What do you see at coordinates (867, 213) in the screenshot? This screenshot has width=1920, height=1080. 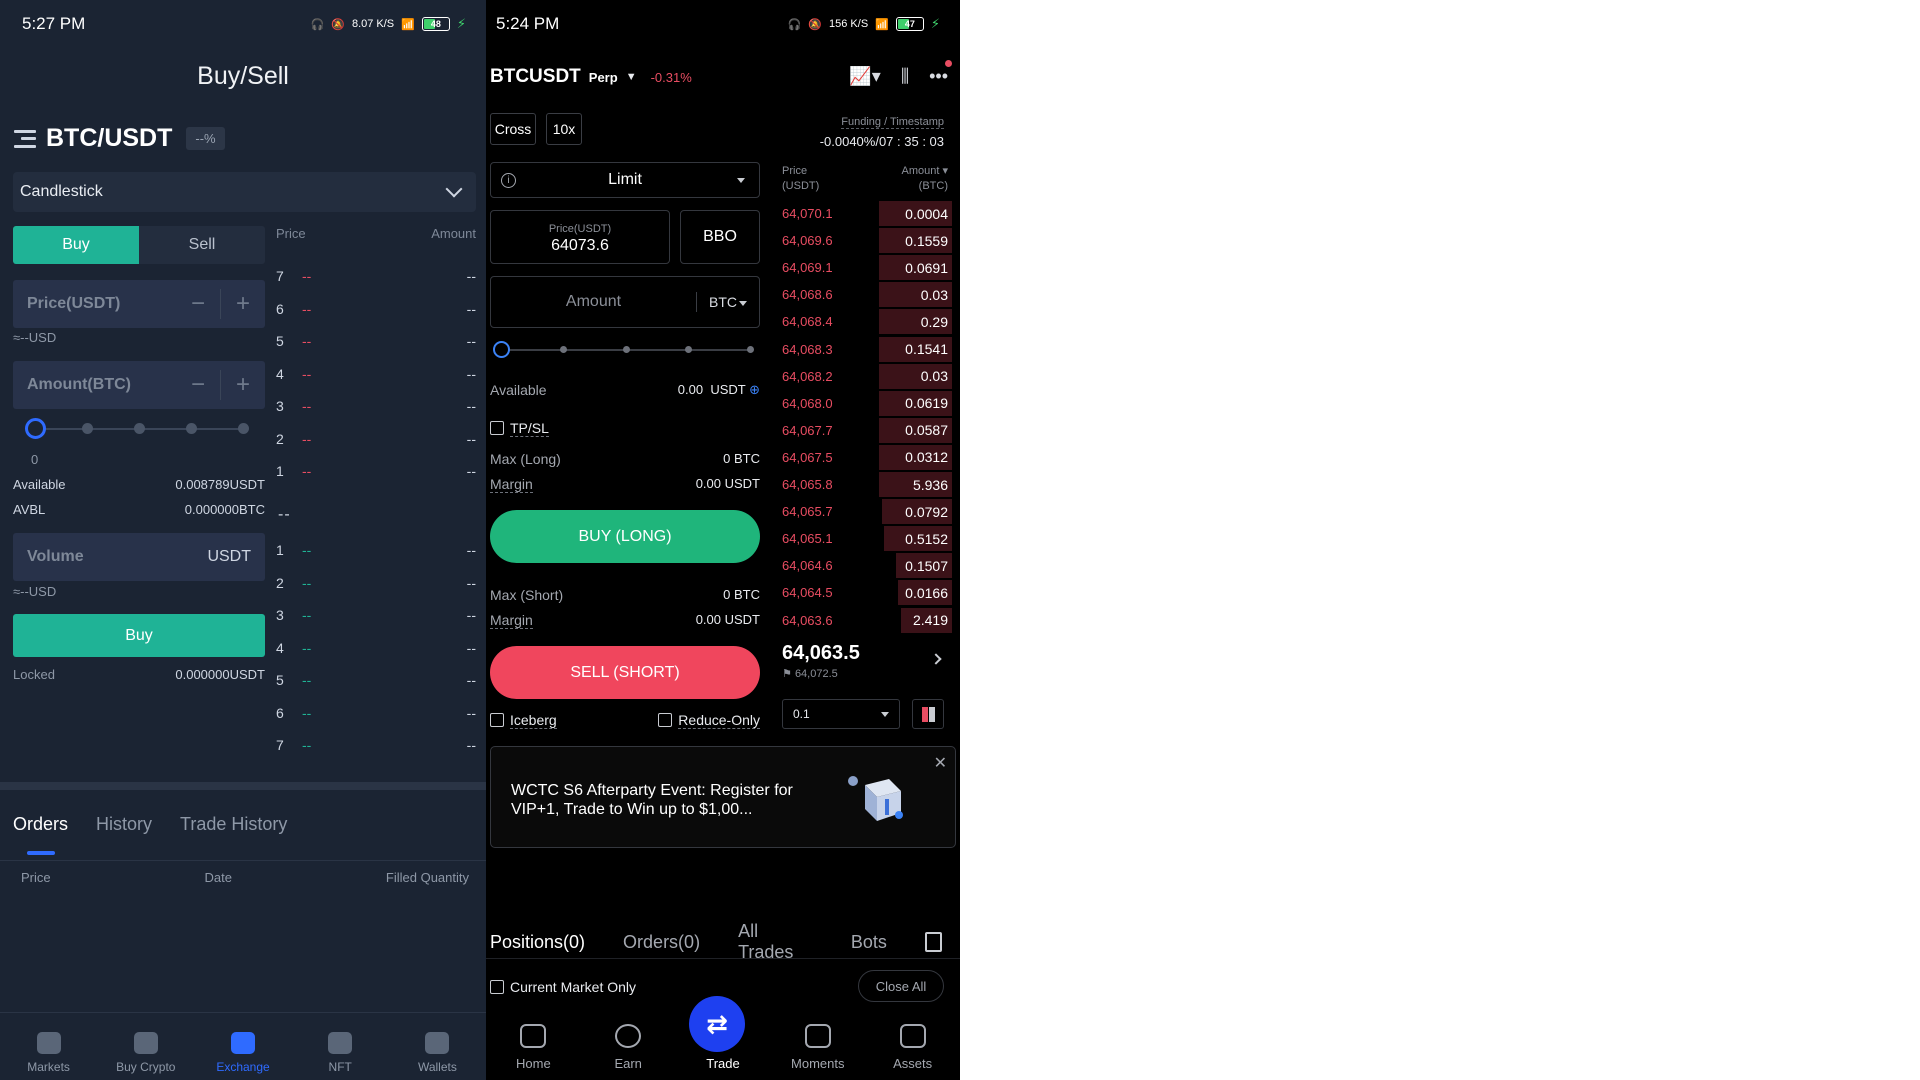 I see `ask-row: 64,070.1 0.0004` at bounding box center [867, 213].